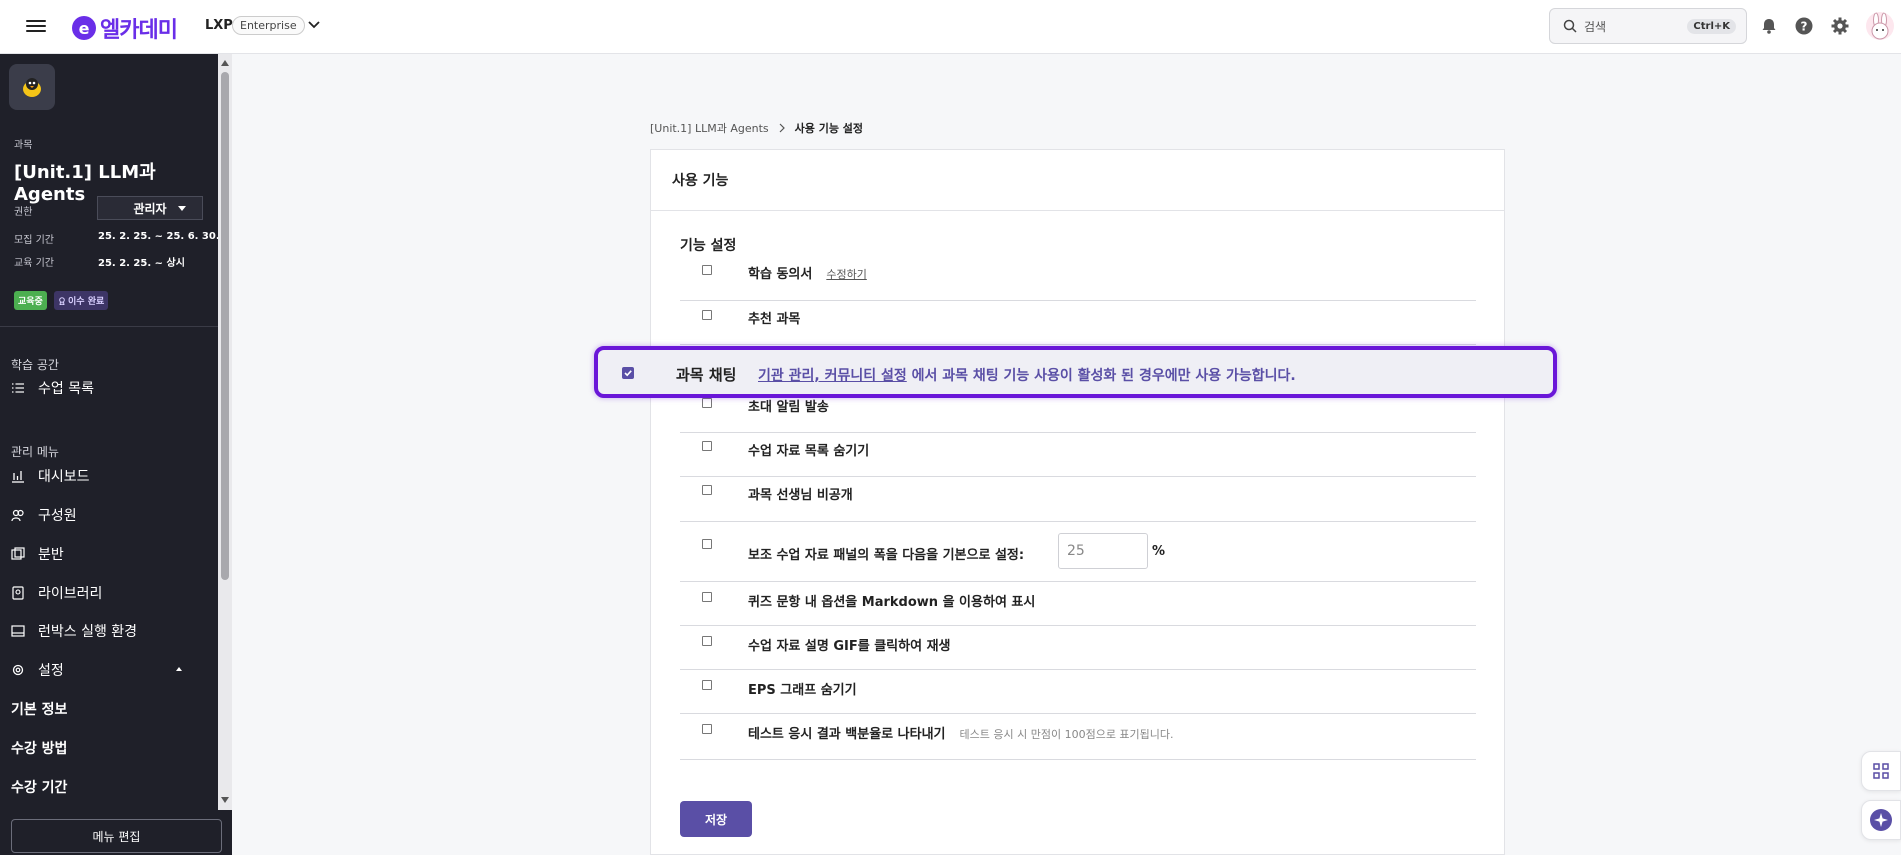  What do you see at coordinates (1078, 604) in the screenshot?
I see `feature-row-quiz-markdown: 퀴즈 문항 내 옵션을 Markdown 을 이용하여 표시` at bounding box center [1078, 604].